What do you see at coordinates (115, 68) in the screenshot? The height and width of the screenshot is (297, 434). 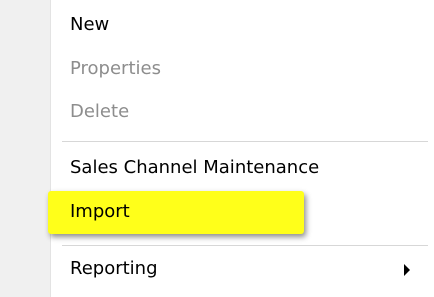 I see `menu-item-properties: Properties` at bounding box center [115, 68].